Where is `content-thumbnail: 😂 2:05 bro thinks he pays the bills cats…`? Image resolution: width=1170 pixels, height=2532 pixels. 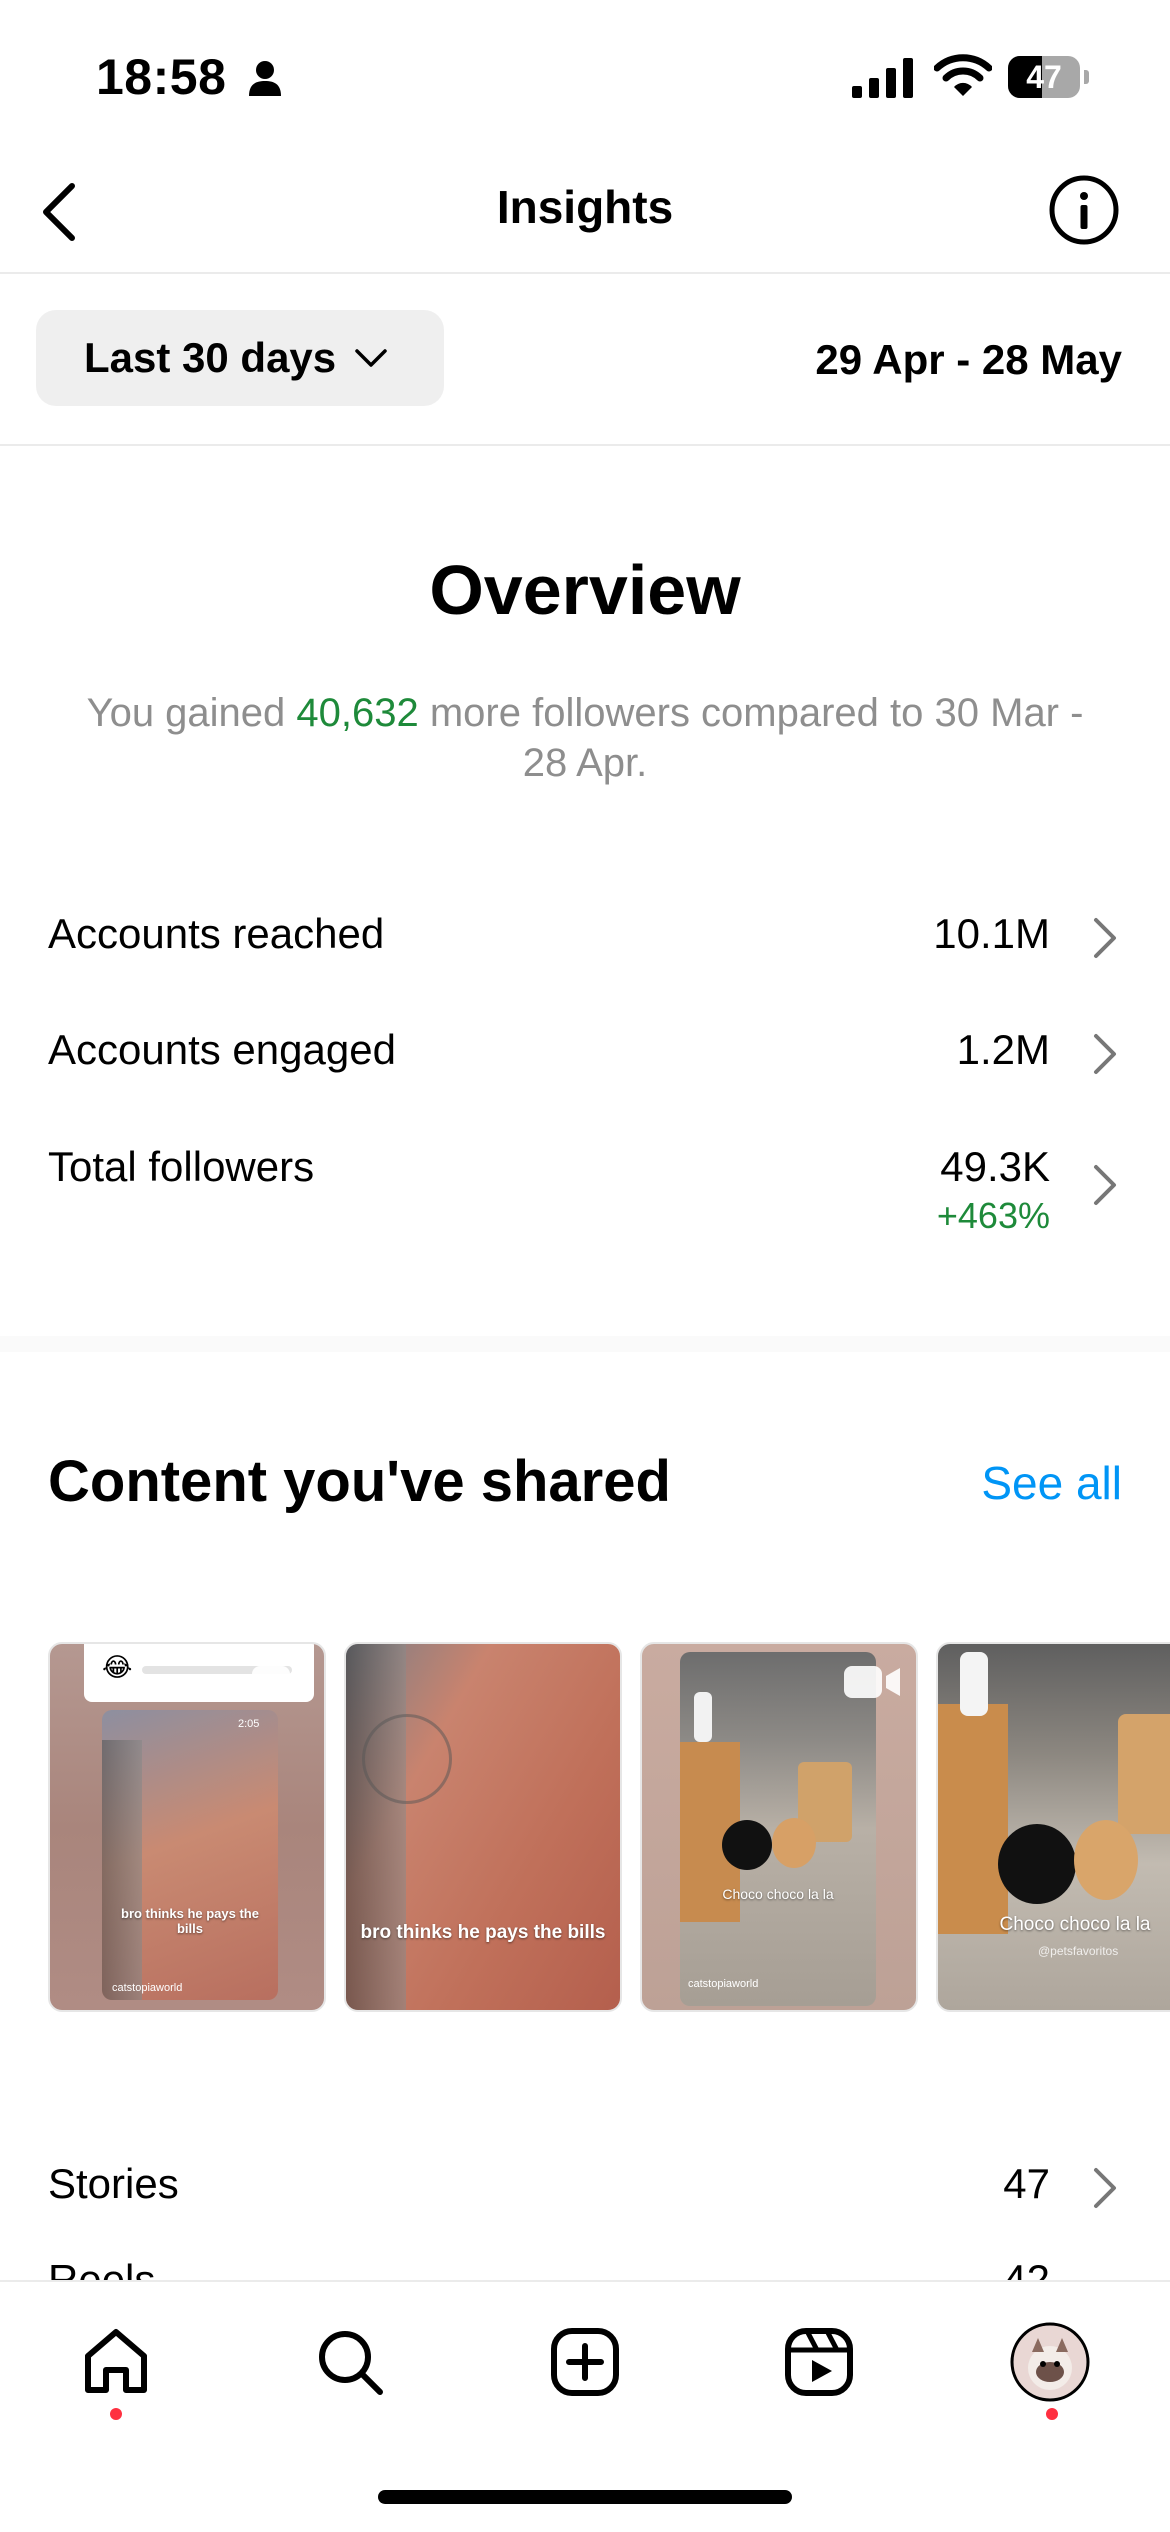
content-thumbnail: 😂 2:05 bro thinks he pays the bills cats… is located at coordinates (187, 1827).